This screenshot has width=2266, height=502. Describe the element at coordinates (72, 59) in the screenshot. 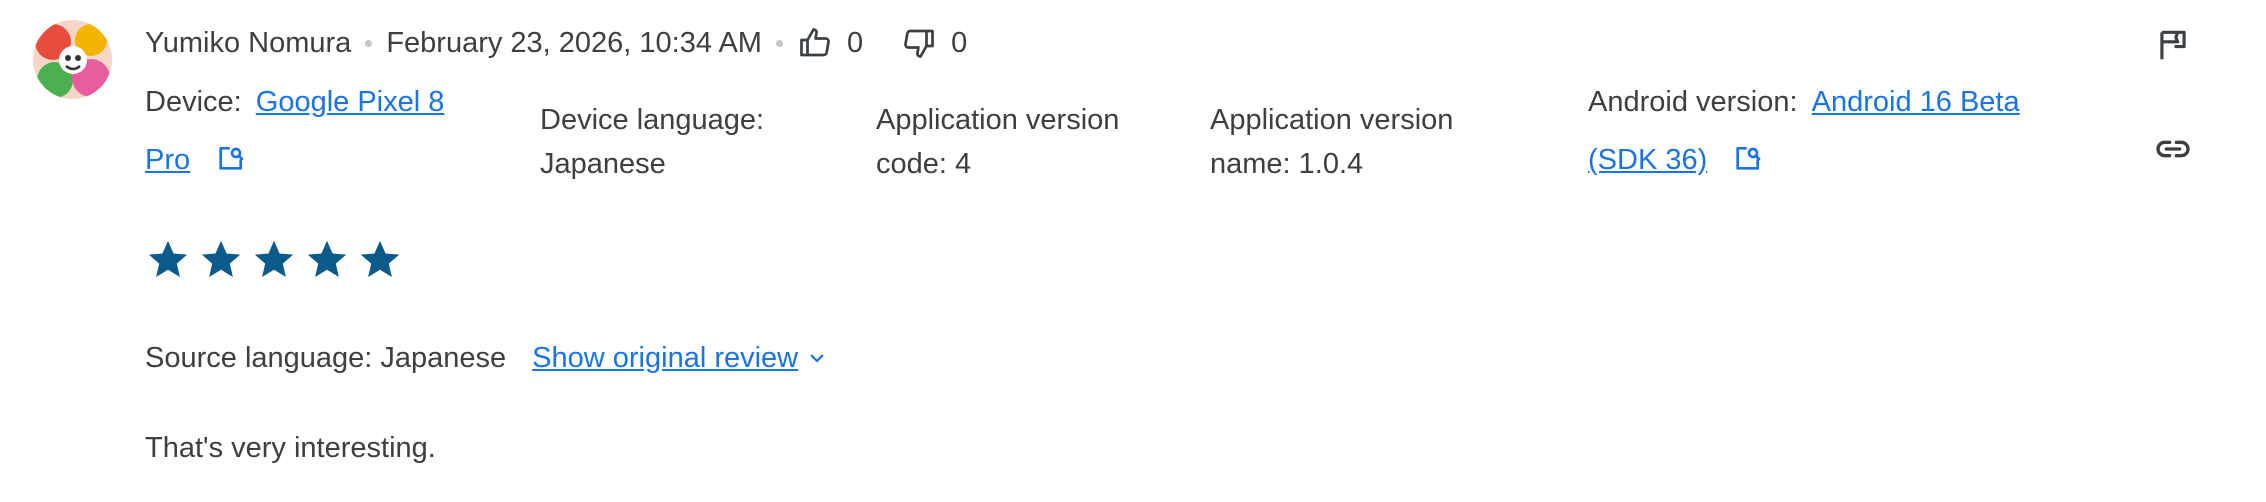

I see `avatar` at that location.